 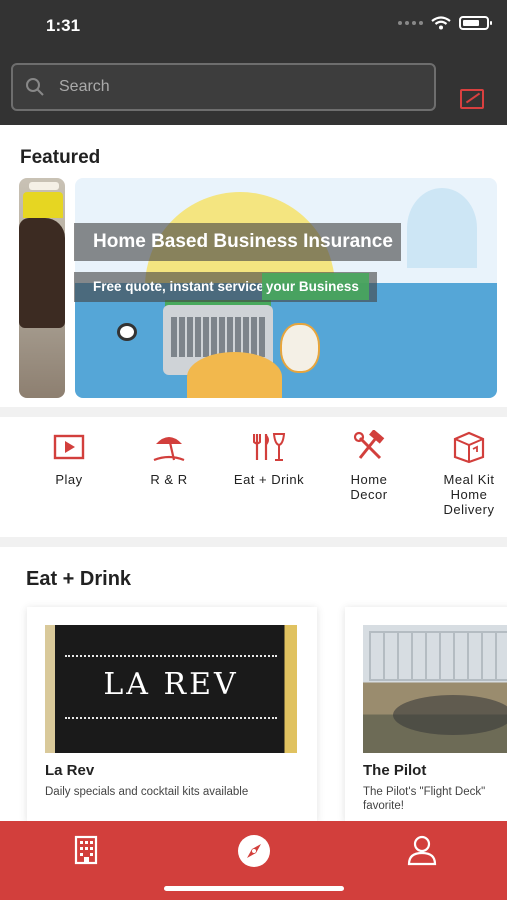 What do you see at coordinates (69, 479) in the screenshot?
I see `category-label: Play` at bounding box center [69, 479].